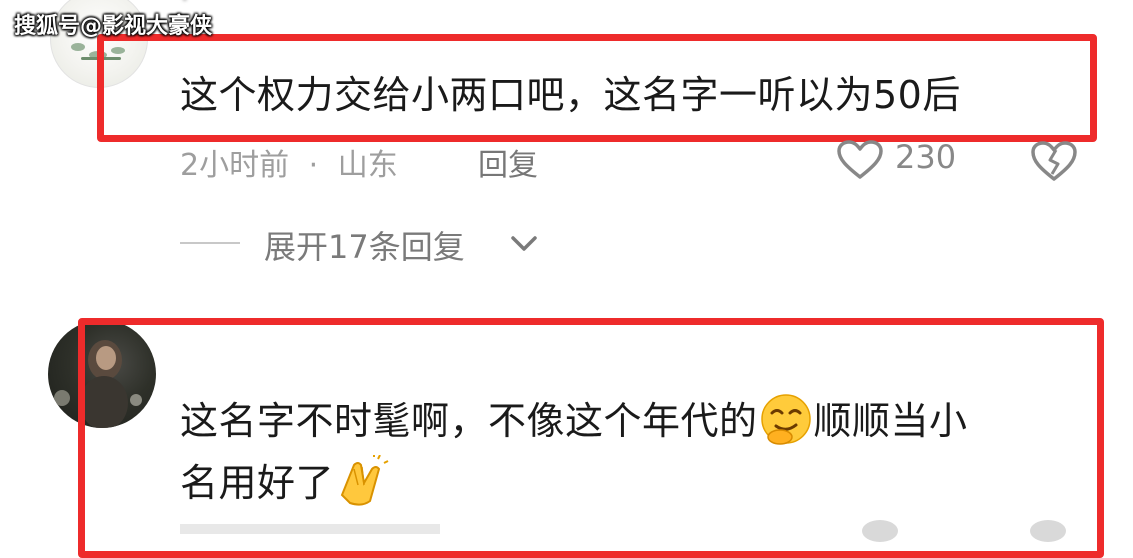 The image size is (1133, 558). I want to click on comment-text-line2-label: 名用好了, so click(257, 483).